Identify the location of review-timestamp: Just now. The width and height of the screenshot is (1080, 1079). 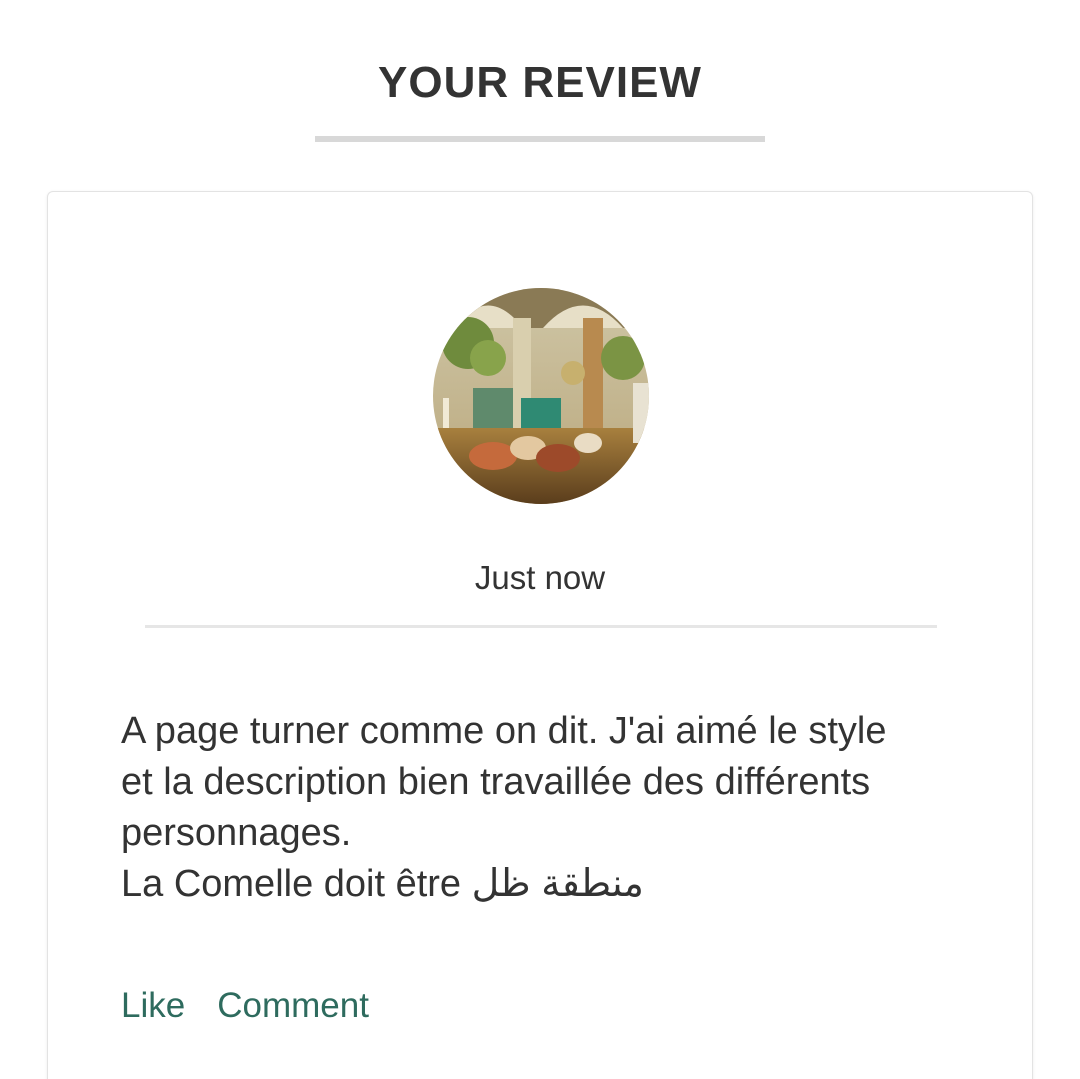
(540, 577).